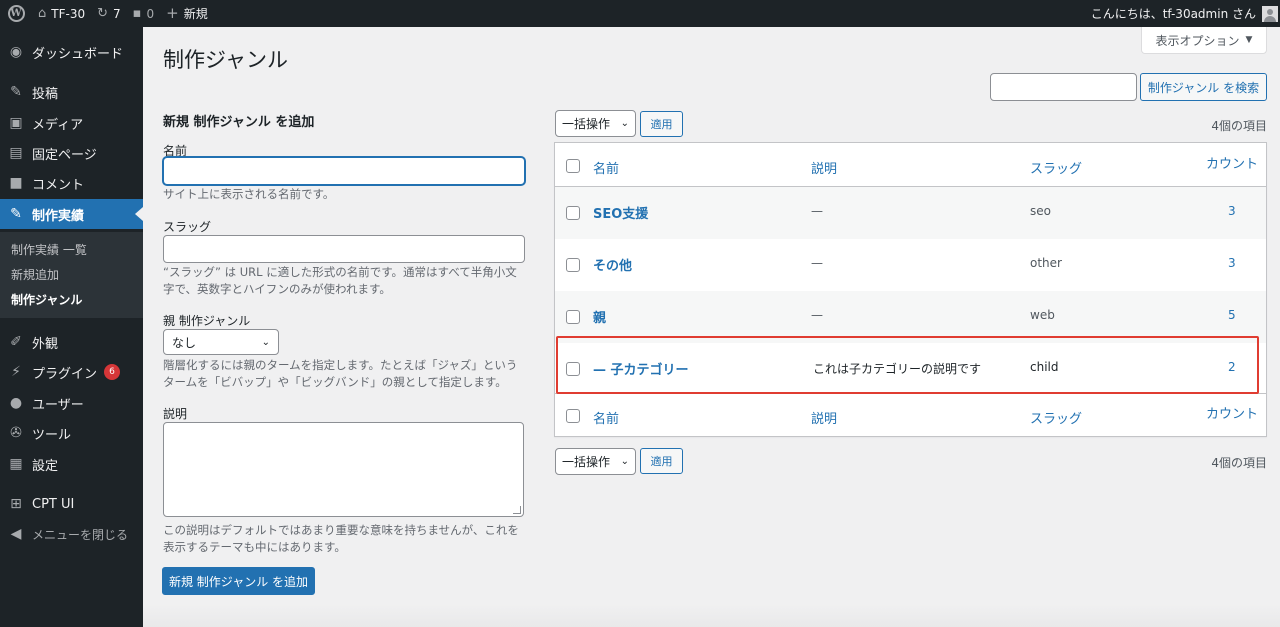  Describe the element at coordinates (1197, 40) in the screenshot. I see `screen-options-label: 表示オプション` at that location.